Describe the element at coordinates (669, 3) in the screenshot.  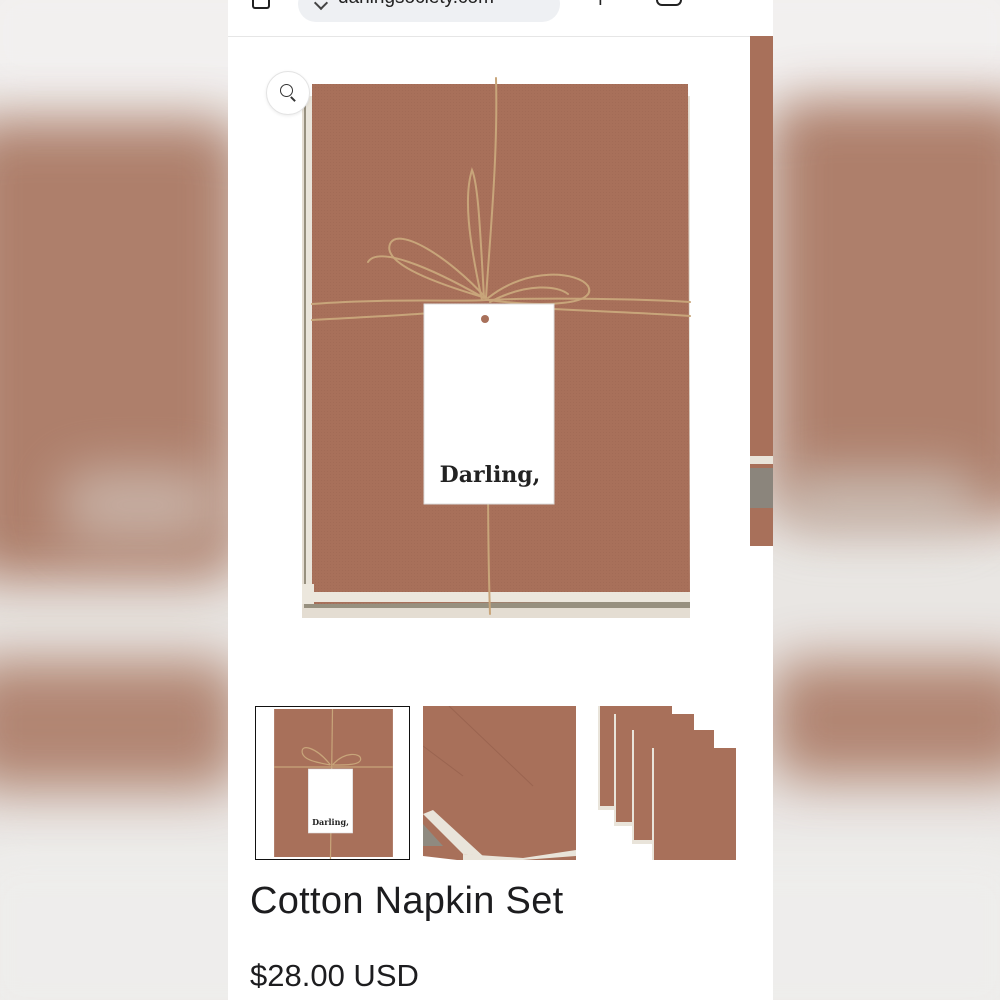
I see `tabs-icon` at that location.